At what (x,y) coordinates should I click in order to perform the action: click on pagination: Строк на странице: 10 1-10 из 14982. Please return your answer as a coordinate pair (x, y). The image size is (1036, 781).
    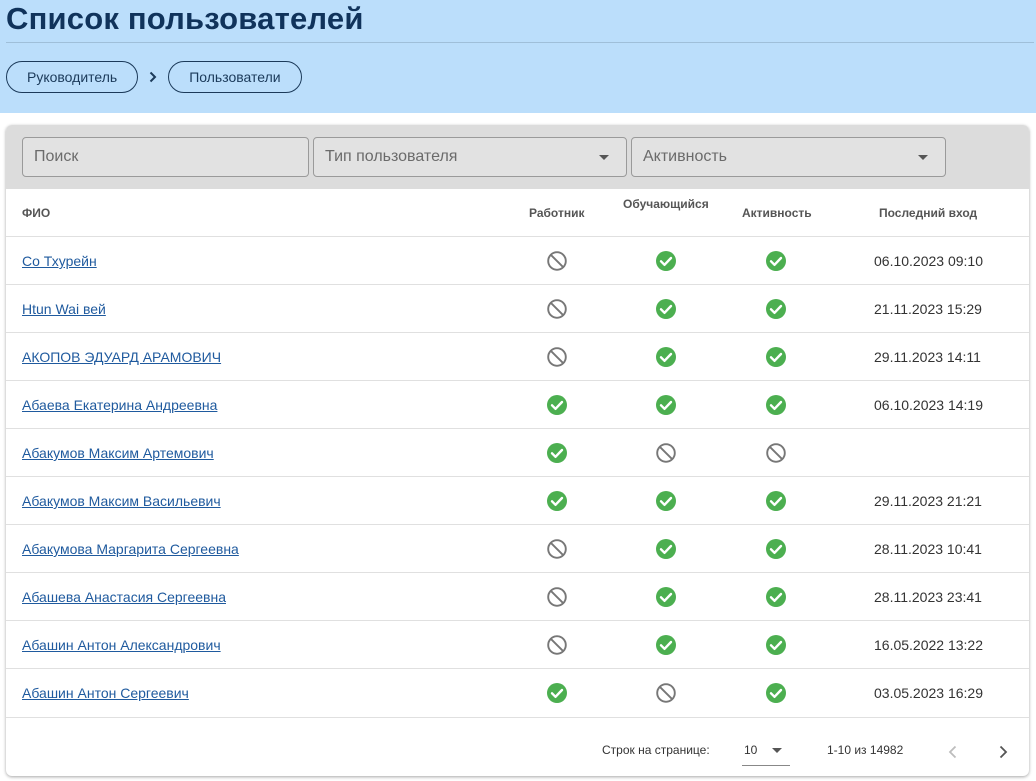
    Looking at the image, I should click on (517, 752).